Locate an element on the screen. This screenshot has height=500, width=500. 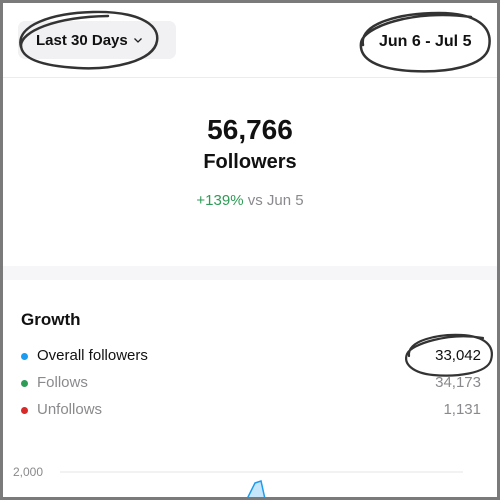
row-value: 1,131 is located at coordinates (462, 409).